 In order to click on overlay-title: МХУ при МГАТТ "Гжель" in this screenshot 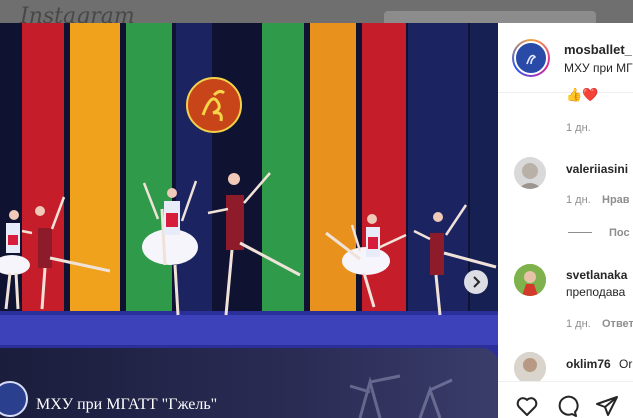, I will do `click(127, 404)`.